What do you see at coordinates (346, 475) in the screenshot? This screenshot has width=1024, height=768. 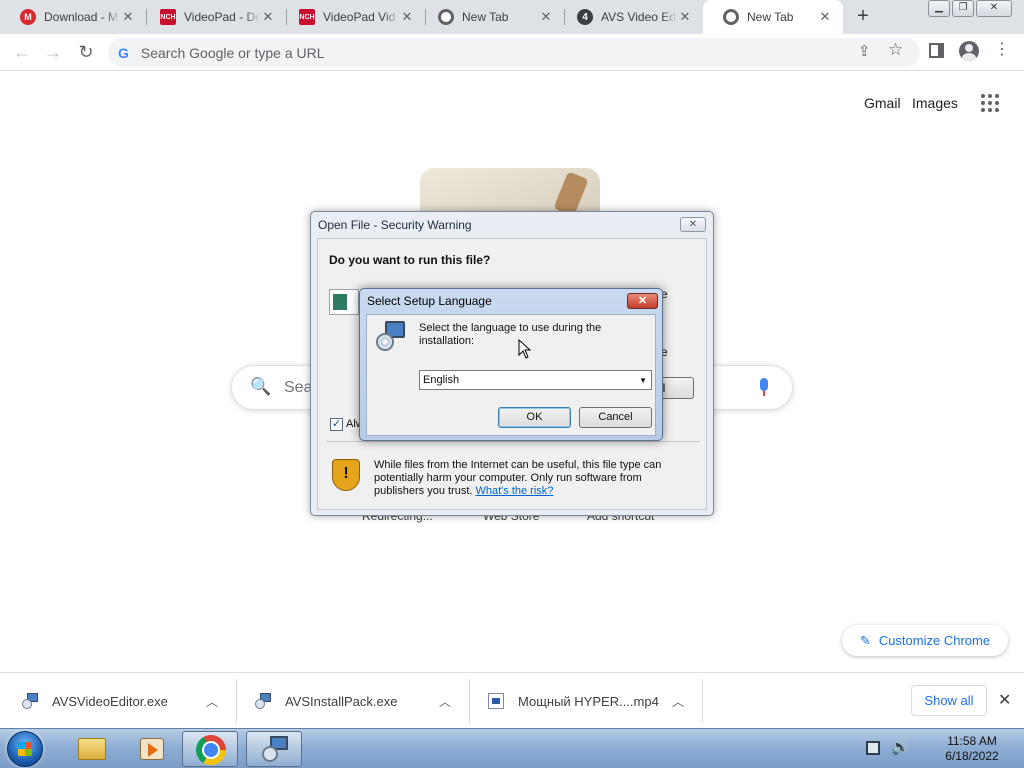 I see `warning-shield-icon: !` at bounding box center [346, 475].